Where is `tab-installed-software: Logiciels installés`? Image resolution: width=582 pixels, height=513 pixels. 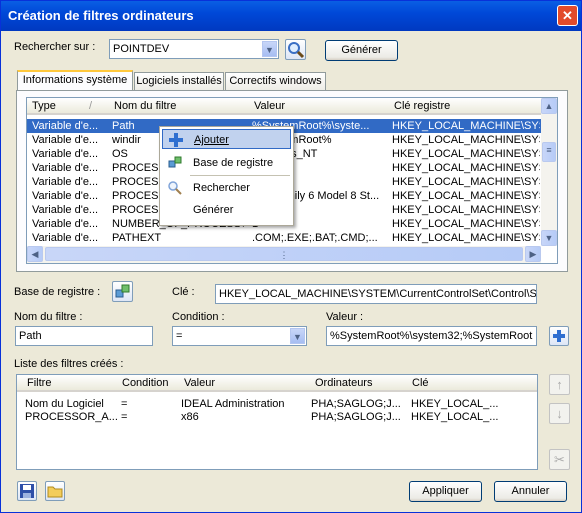
tab-installed-software: Logiciels installés is located at coordinates (179, 81).